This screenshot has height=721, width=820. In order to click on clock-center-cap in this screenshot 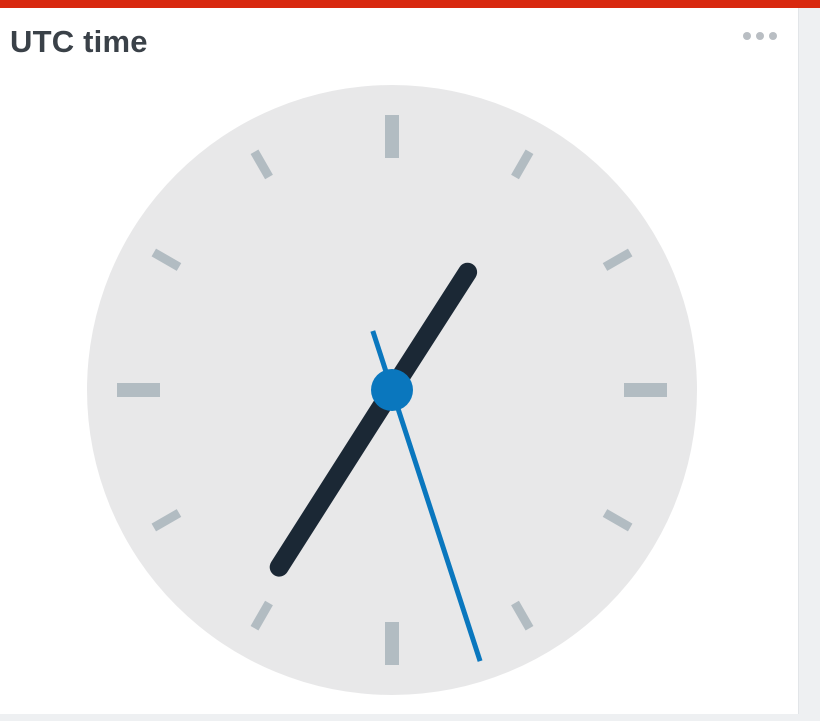, I will do `click(392, 390)`.